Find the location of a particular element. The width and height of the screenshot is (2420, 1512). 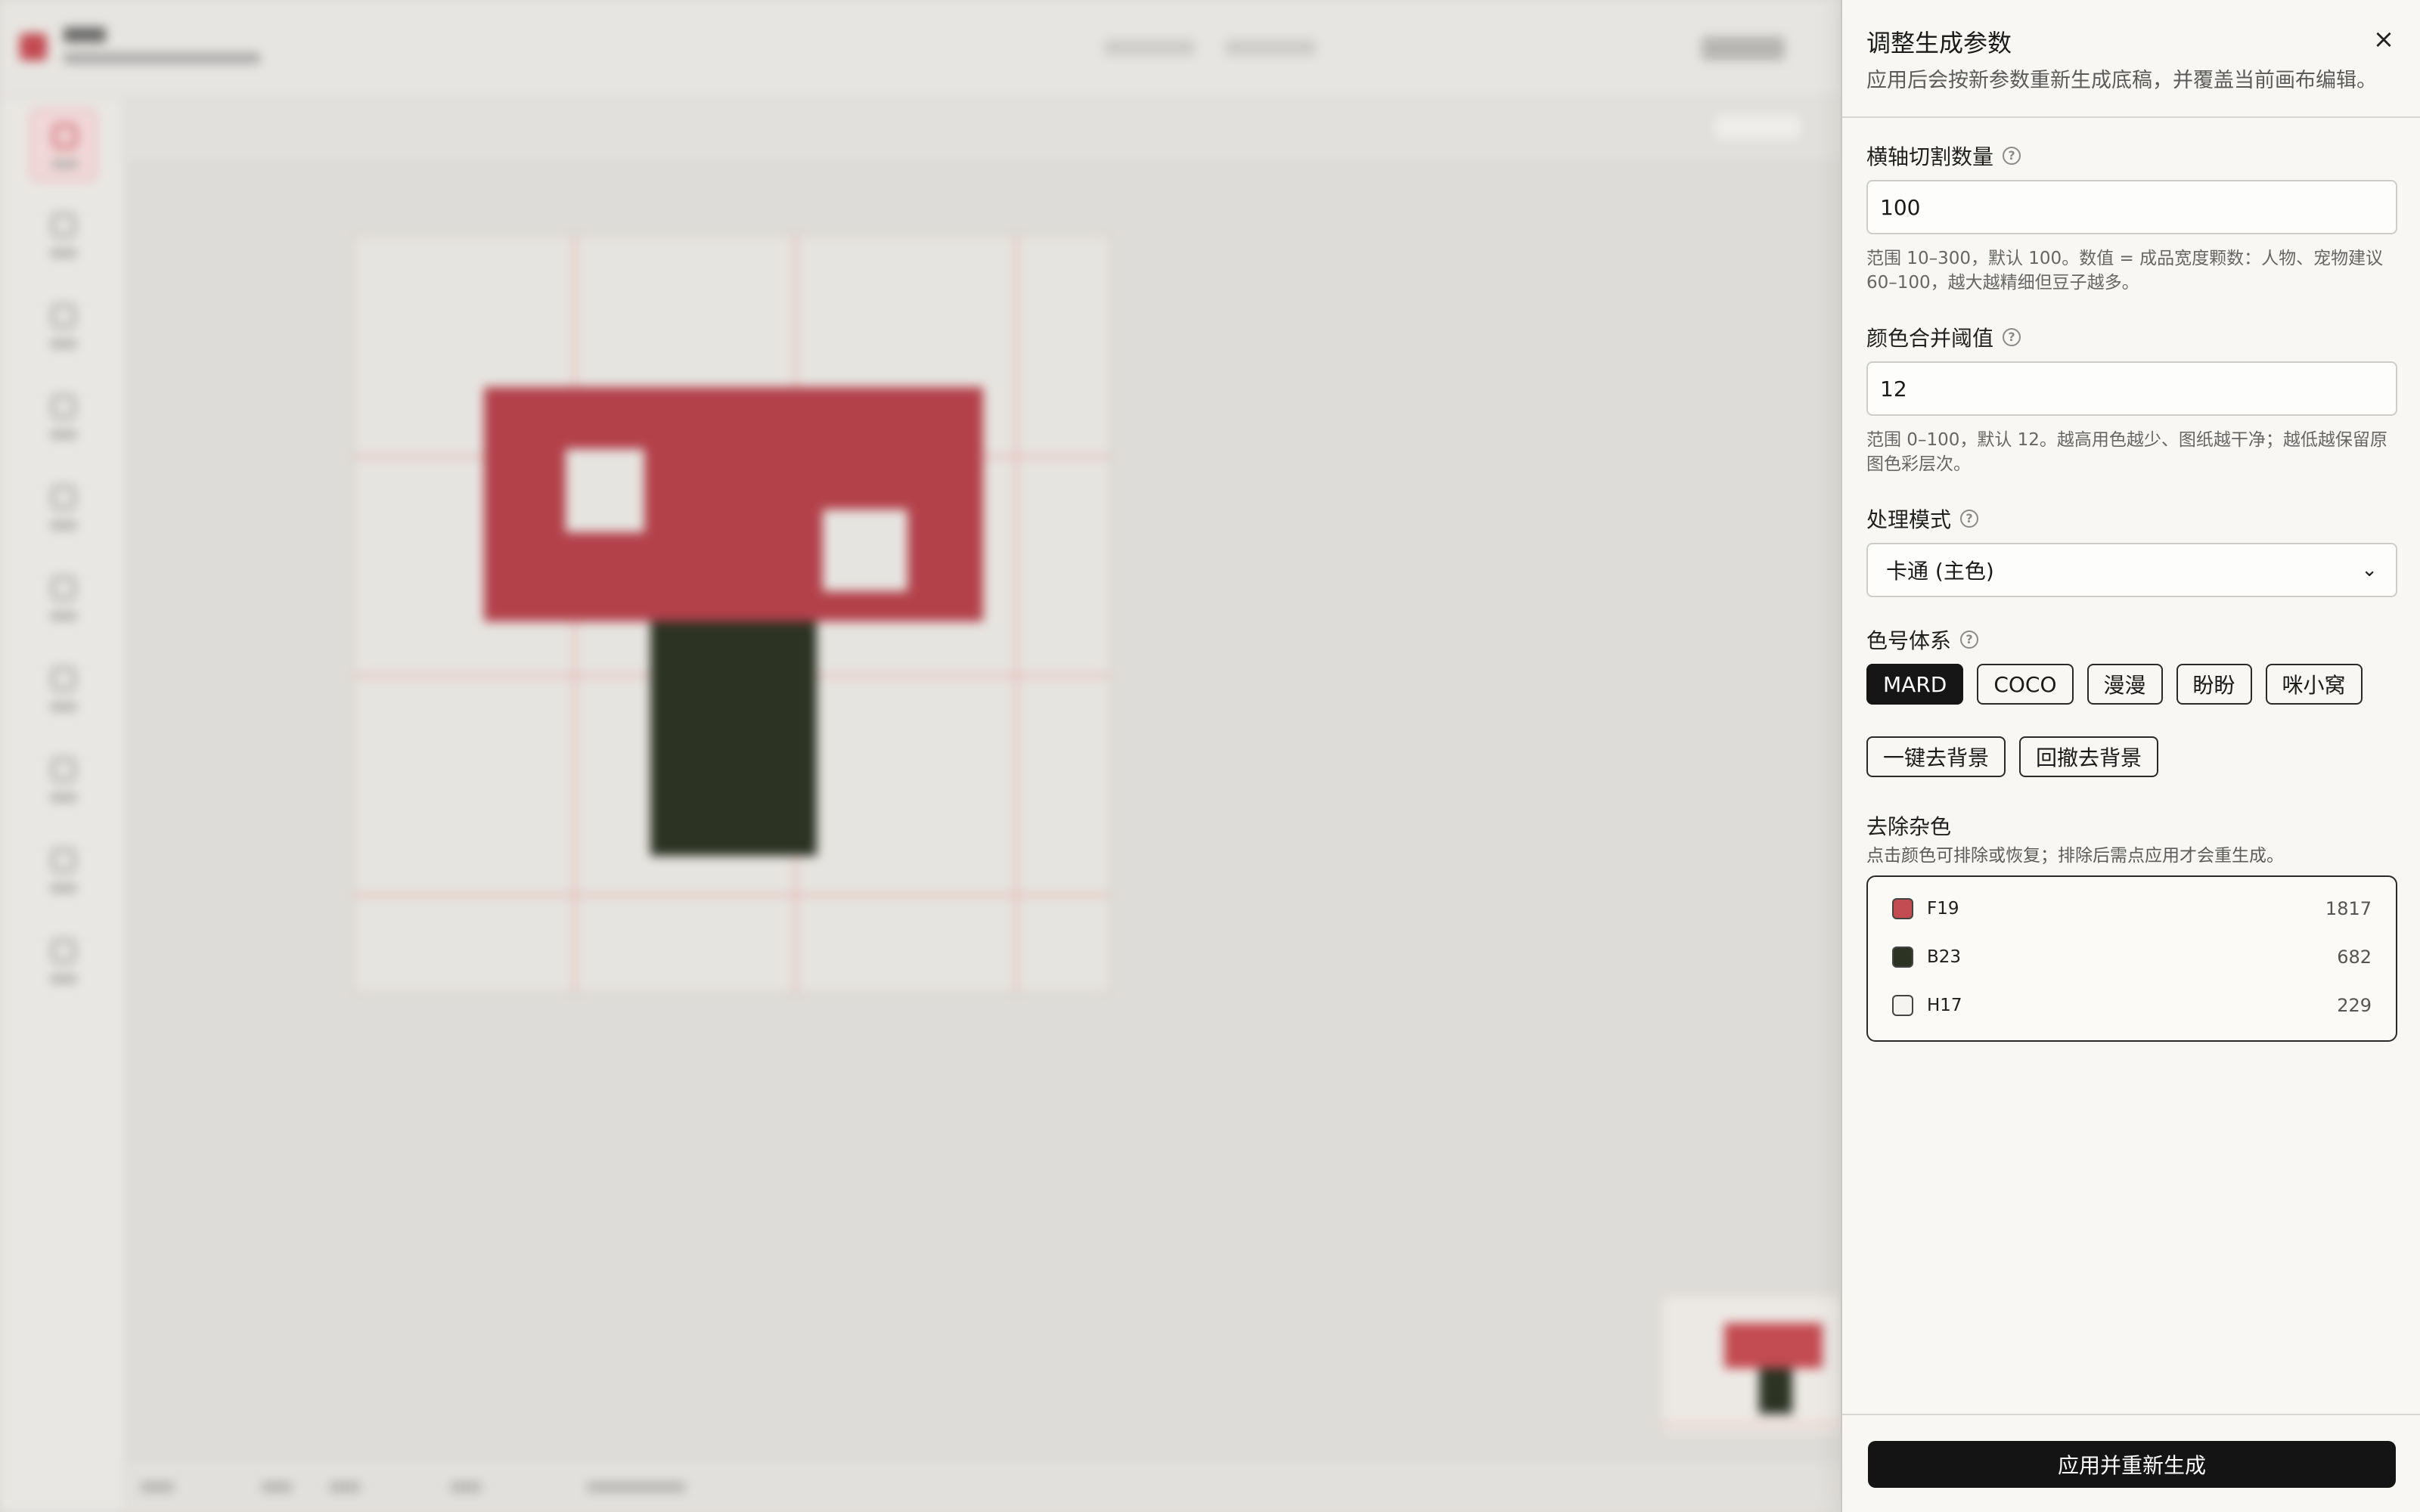

color-row: H17 229 is located at coordinates (2132, 1006).